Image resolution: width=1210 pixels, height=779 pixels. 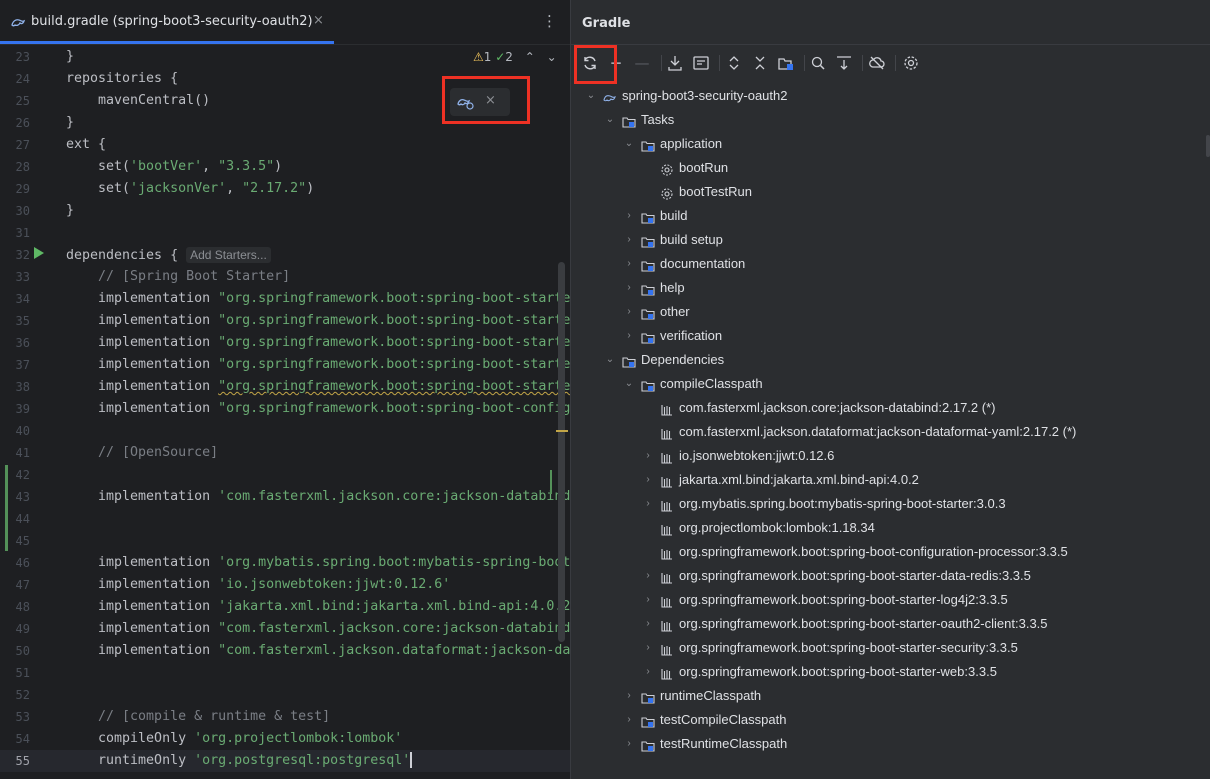 What do you see at coordinates (886, 264) in the screenshot?
I see `tree-item: › documentation` at bounding box center [886, 264].